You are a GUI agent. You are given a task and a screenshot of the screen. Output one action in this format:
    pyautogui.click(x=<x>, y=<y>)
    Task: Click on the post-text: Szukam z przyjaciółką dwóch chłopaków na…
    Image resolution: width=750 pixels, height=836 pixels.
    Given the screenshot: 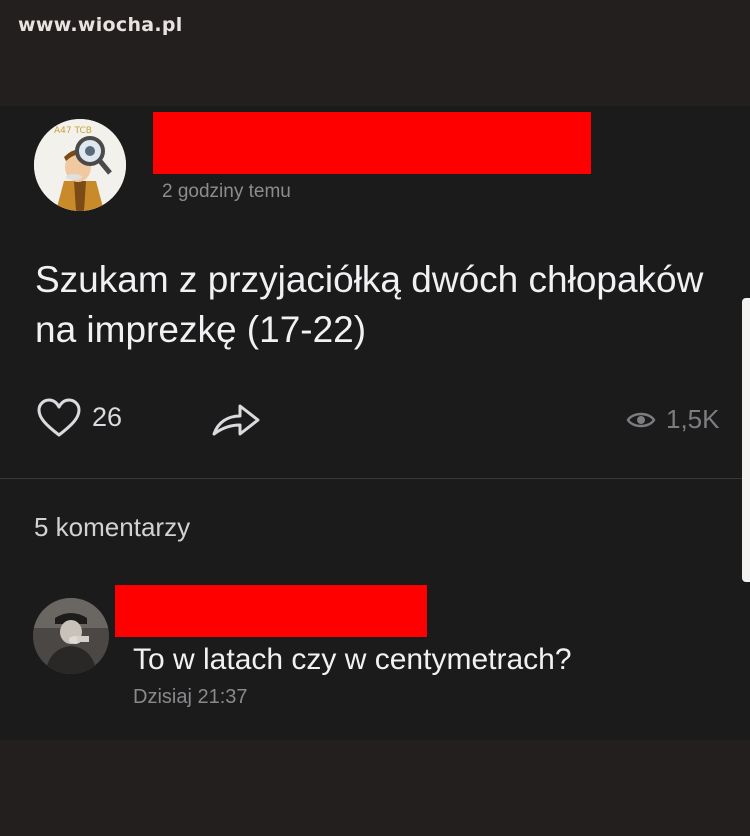 What is the action you would take?
    pyautogui.click(x=369, y=304)
    